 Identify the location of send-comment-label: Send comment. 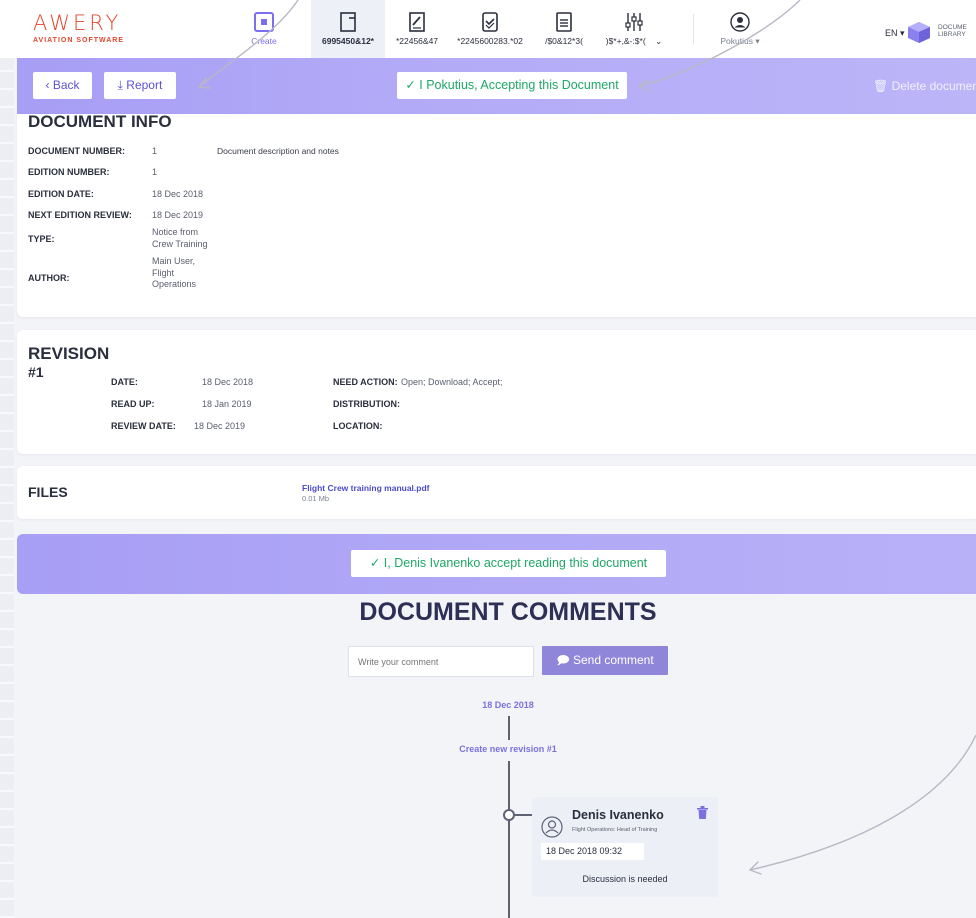
(613, 660).